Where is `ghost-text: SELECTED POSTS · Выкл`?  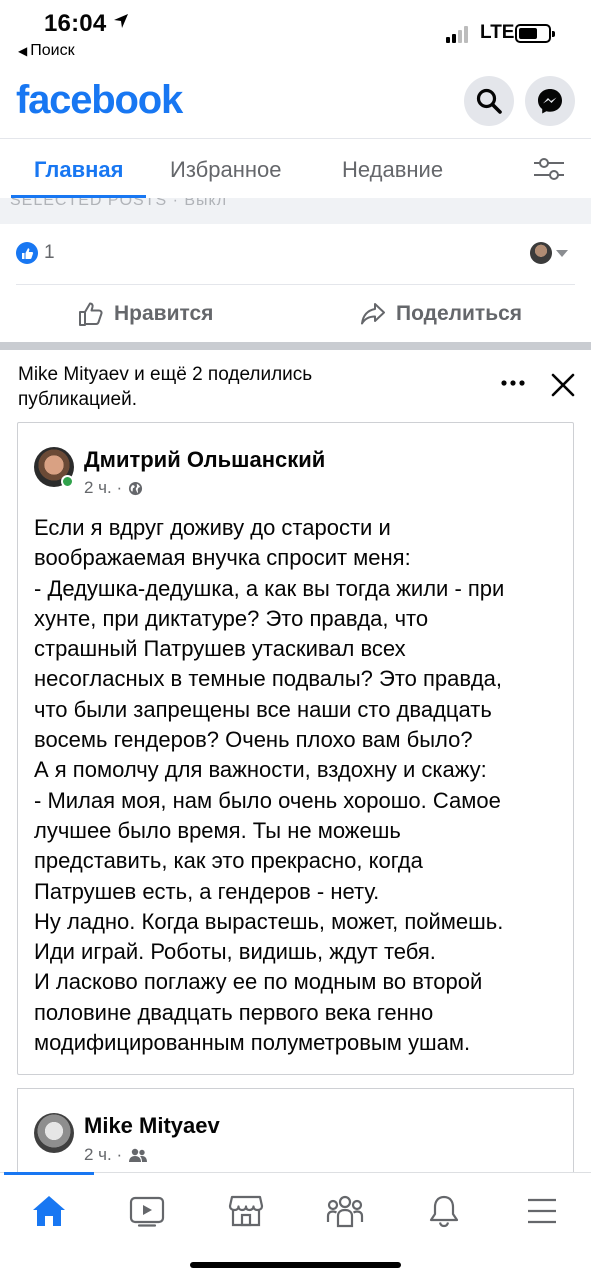 ghost-text: SELECTED POSTS · Выкл is located at coordinates (119, 203).